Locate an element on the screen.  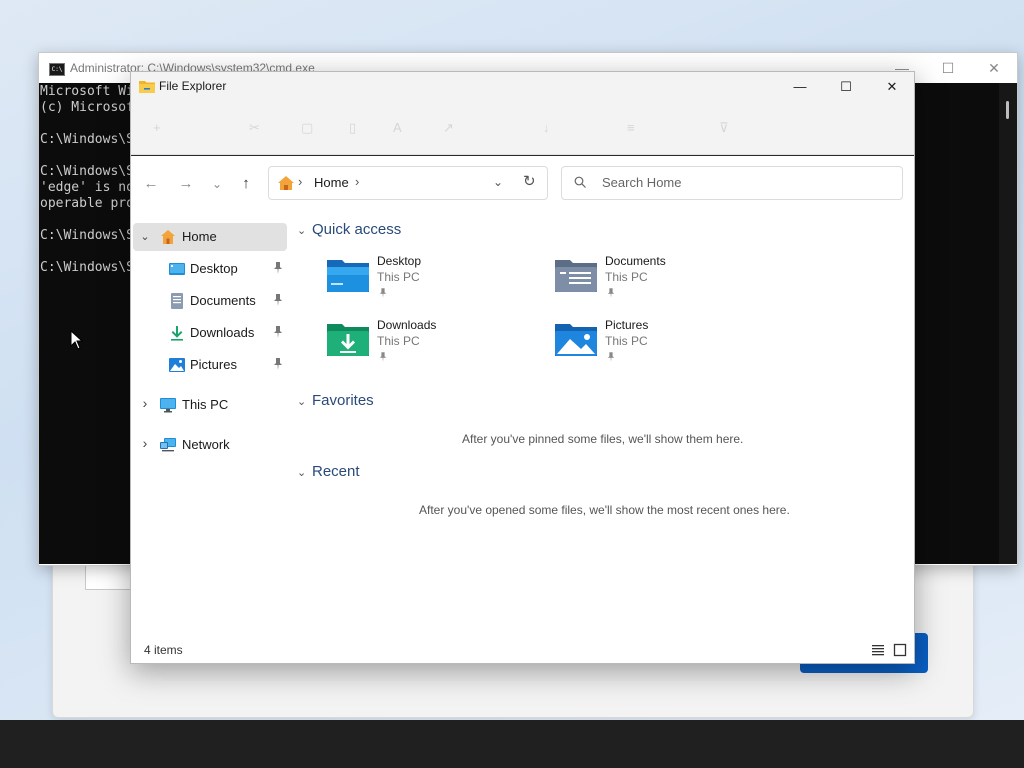
sidebar-item-label: Downloads is located at coordinates (222, 332).